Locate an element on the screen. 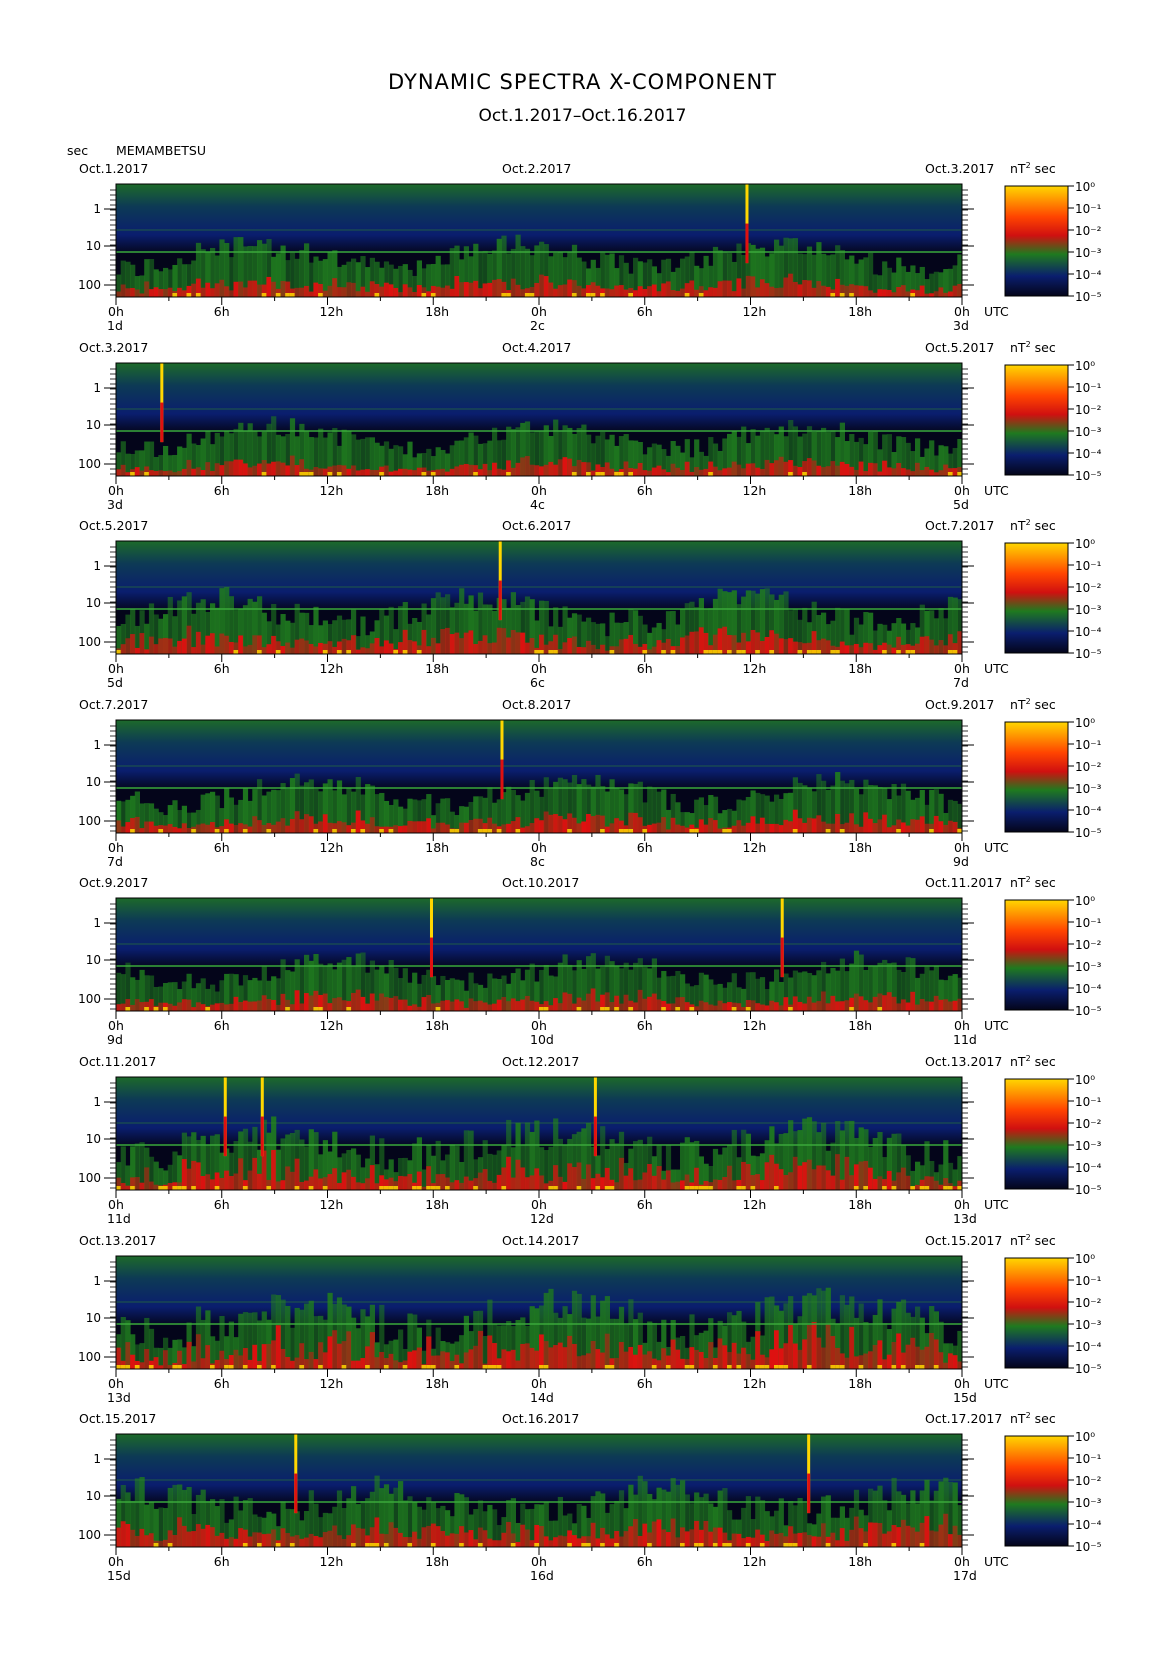  y-tick-label: 100 is located at coordinates (89, 642).